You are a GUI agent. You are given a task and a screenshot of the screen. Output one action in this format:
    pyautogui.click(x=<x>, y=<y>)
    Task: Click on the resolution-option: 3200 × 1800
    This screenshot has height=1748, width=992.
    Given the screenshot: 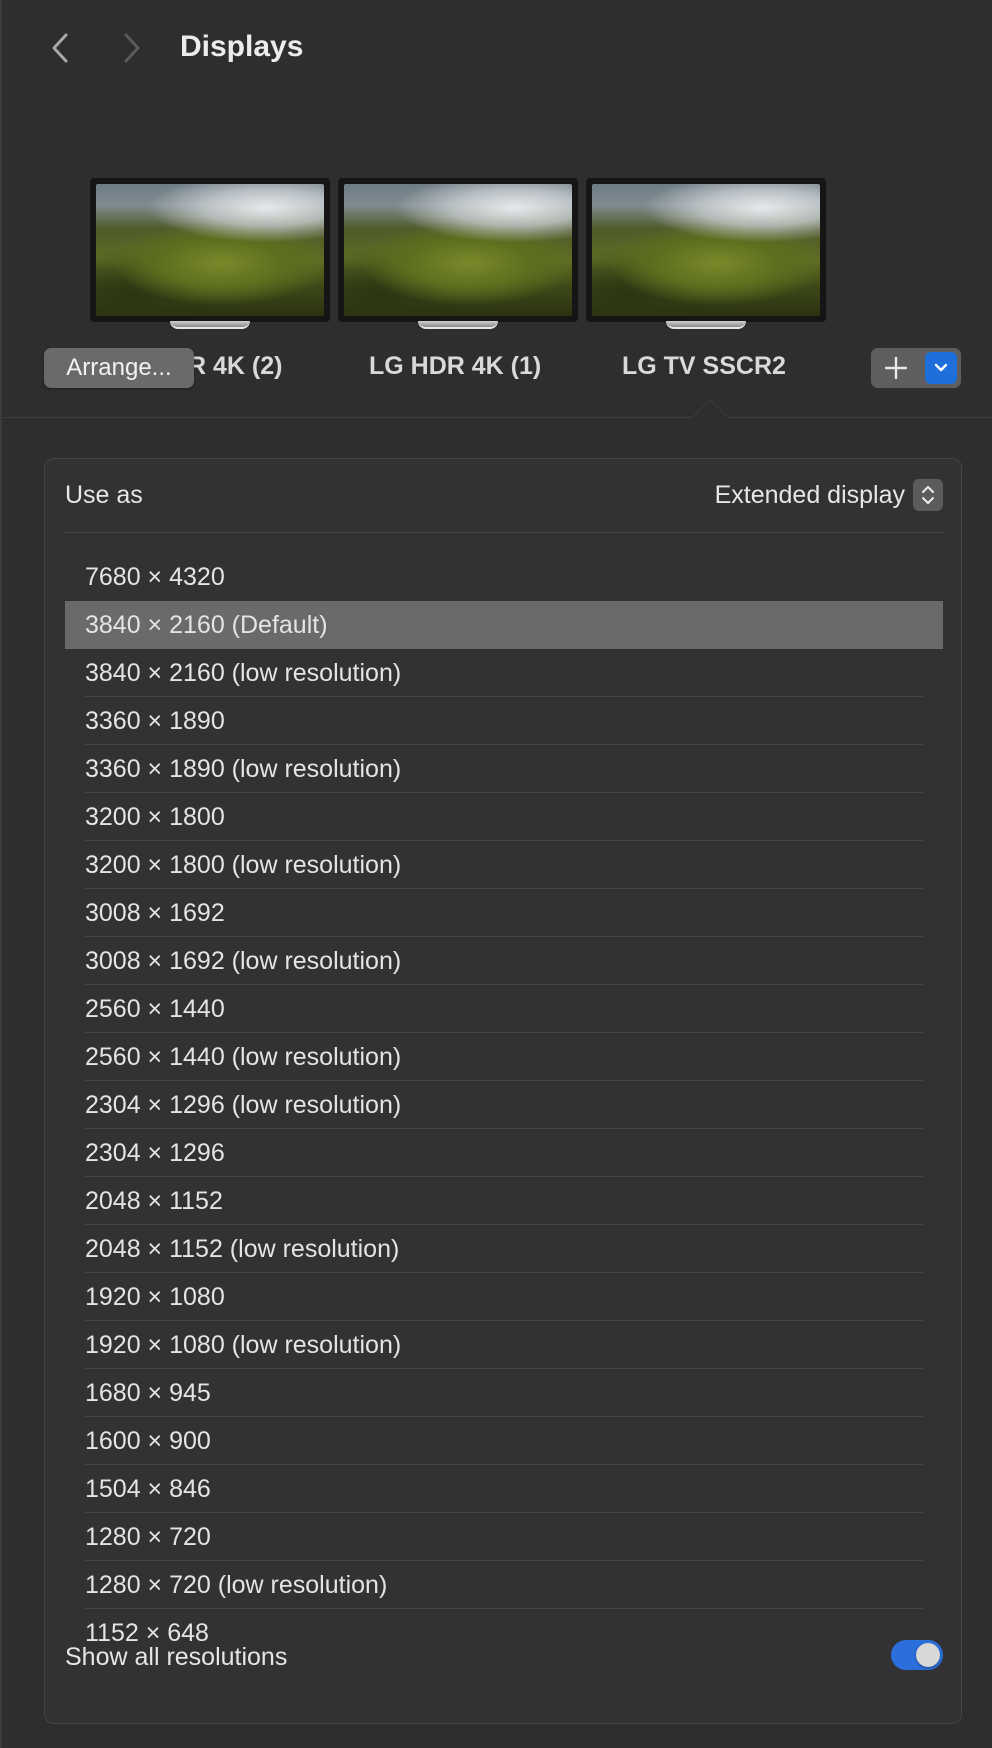 What is the action you would take?
    pyautogui.click(x=504, y=817)
    